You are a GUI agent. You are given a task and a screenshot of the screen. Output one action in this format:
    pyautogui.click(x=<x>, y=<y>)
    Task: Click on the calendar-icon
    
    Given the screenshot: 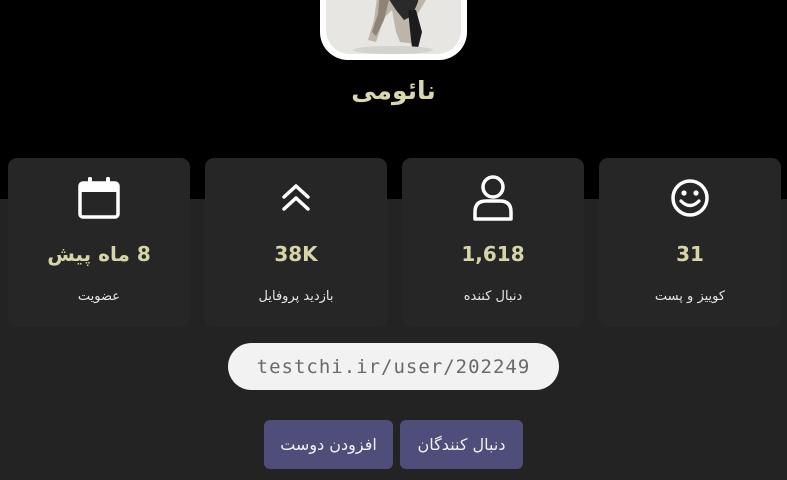 What is the action you would take?
    pyautogui.click(x=99, y=198)
    